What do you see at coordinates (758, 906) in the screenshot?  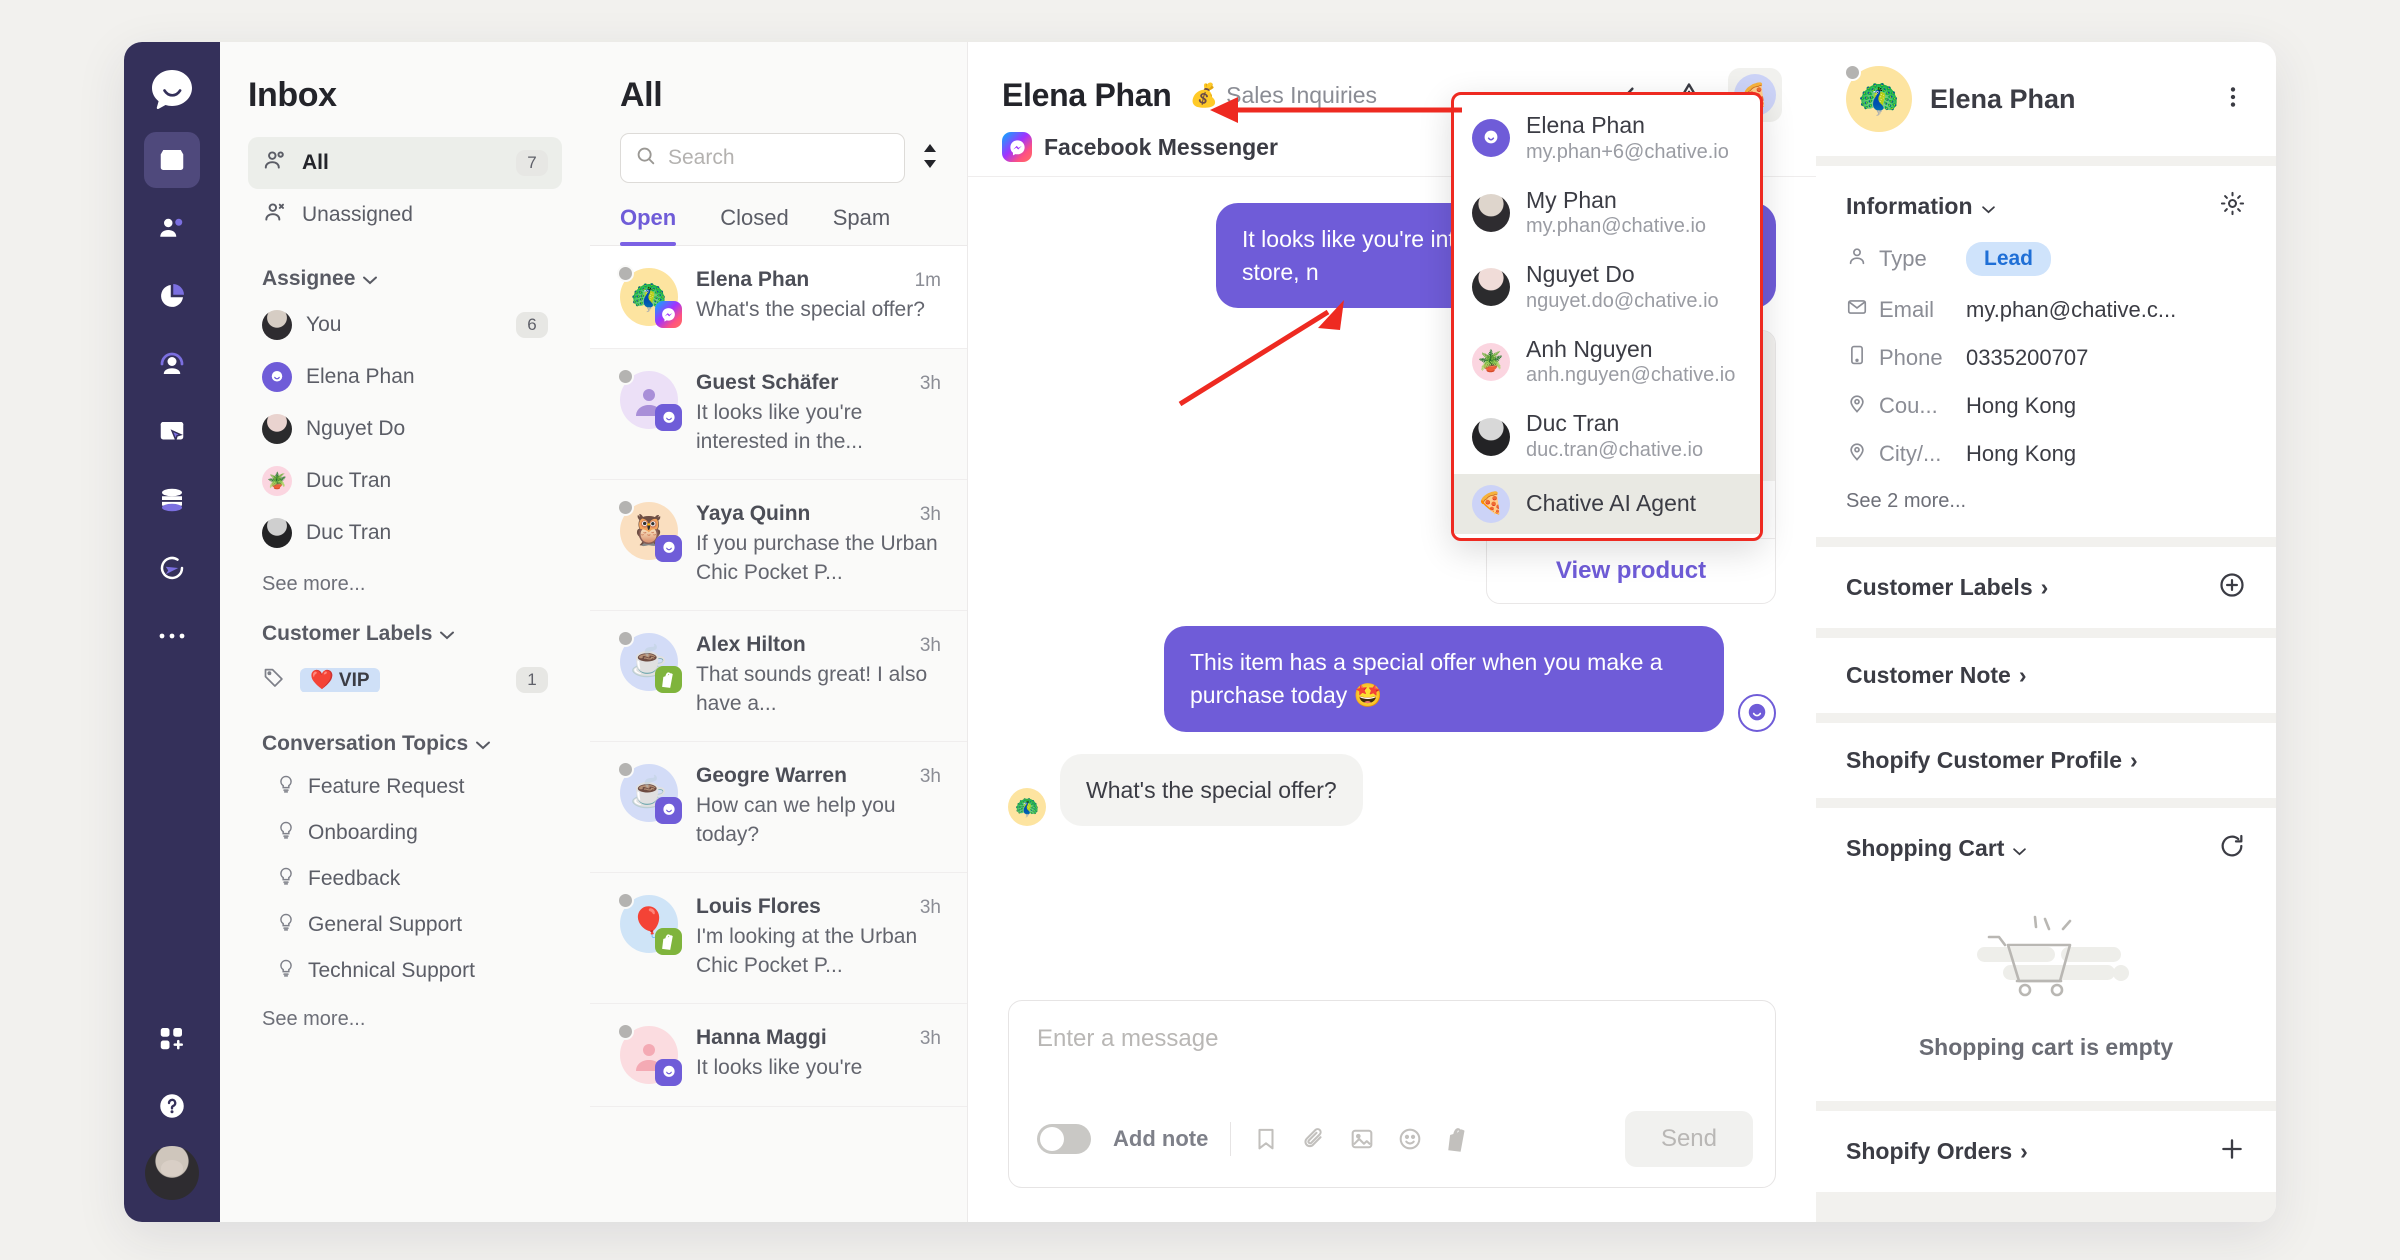 I see `conversation-name: Louis Flores` at bounding box center [758, 906].